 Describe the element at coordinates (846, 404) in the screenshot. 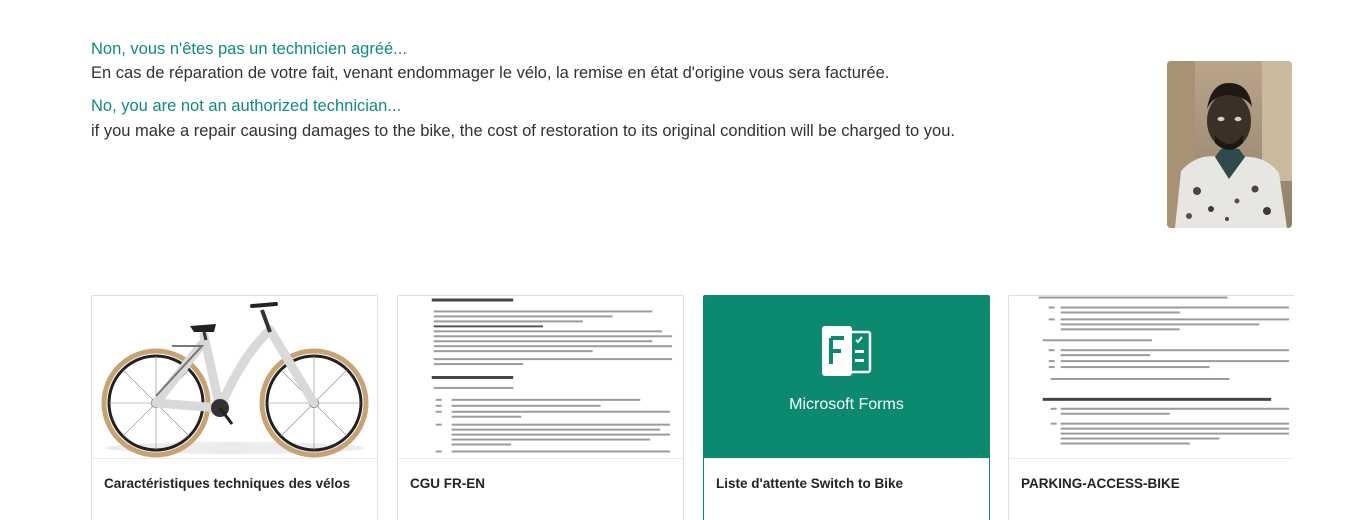

I see `microsoft-forms-label: Microsoft Forms` at that location.